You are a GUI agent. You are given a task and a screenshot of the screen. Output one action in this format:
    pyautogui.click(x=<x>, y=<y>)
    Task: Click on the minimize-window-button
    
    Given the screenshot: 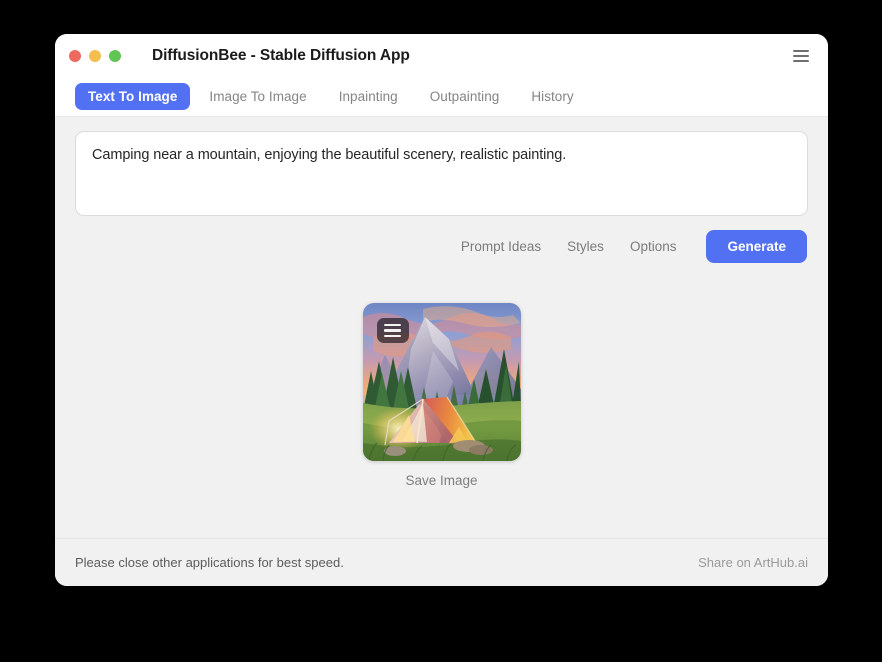 What is the action you would take?
    pyautogui.click(x=95, y=55)
    